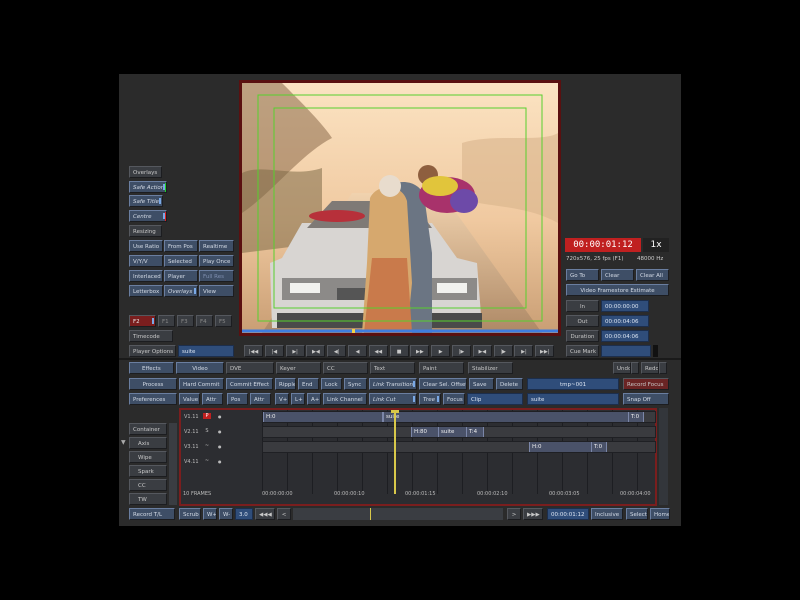 Image resolution: width=800 pixels, height=600 pixels. What do you see at coordinates (646, 384) in the screenshot?
I see `record-focus-button: Record Focus` at bounding box center [646, 384].